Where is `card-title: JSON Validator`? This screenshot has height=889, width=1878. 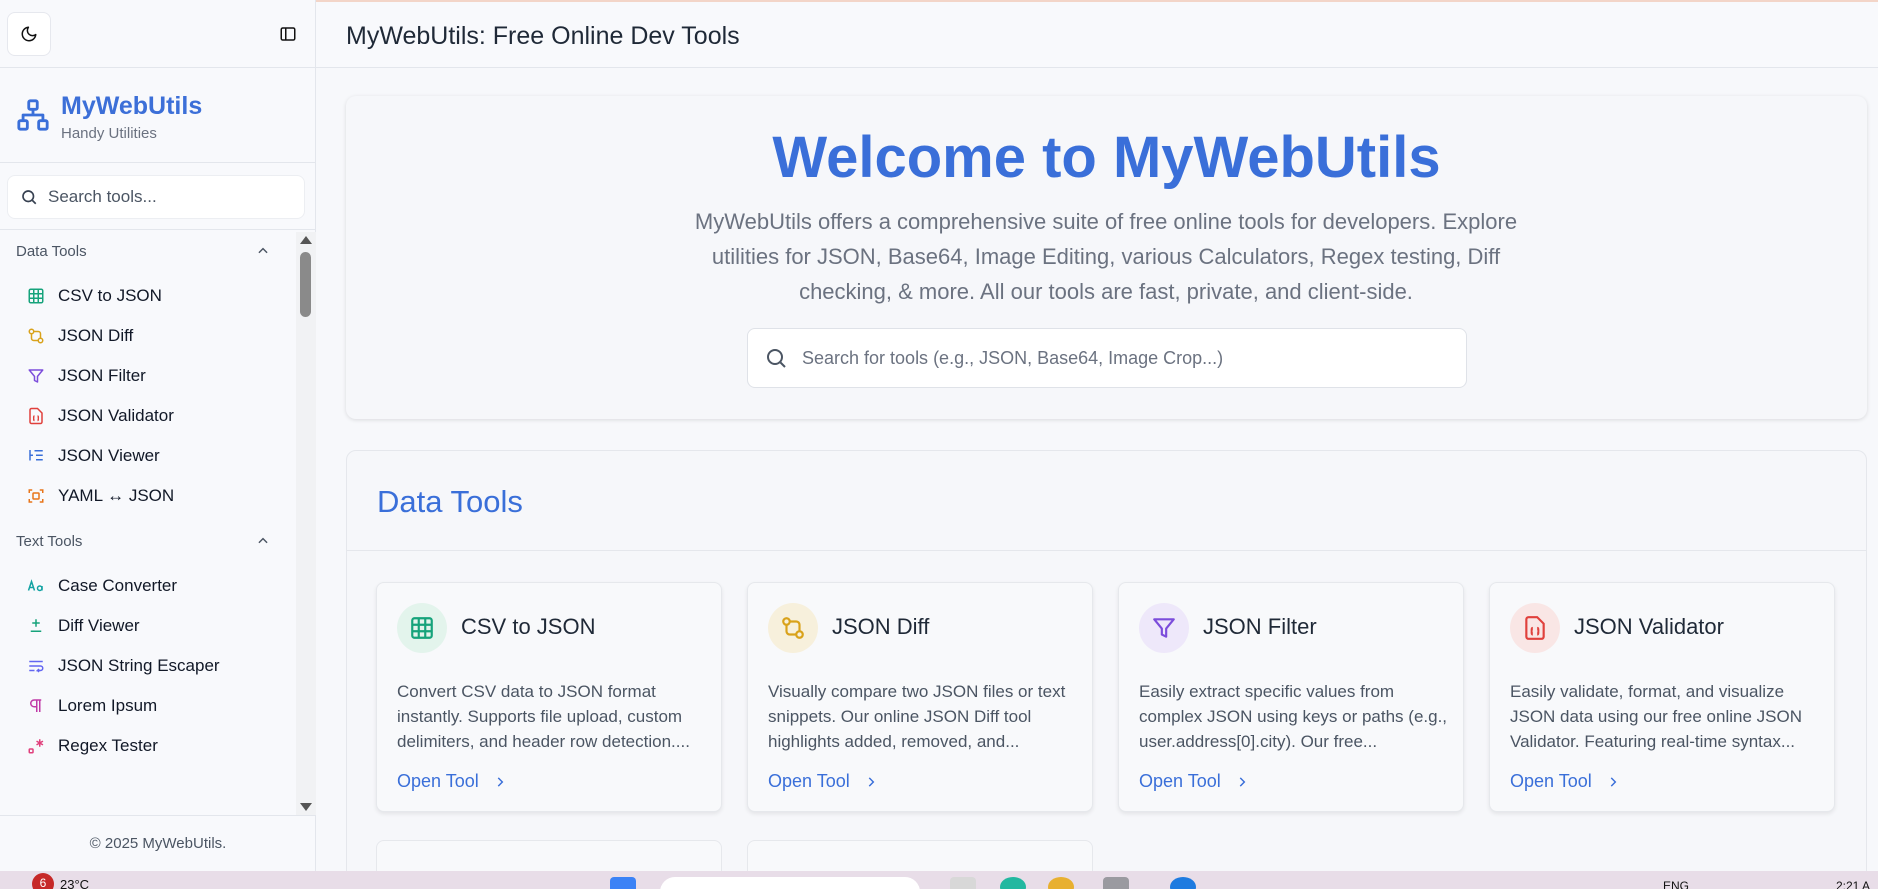
card-title: JSON Validator is located at coordinates (1649, 626).